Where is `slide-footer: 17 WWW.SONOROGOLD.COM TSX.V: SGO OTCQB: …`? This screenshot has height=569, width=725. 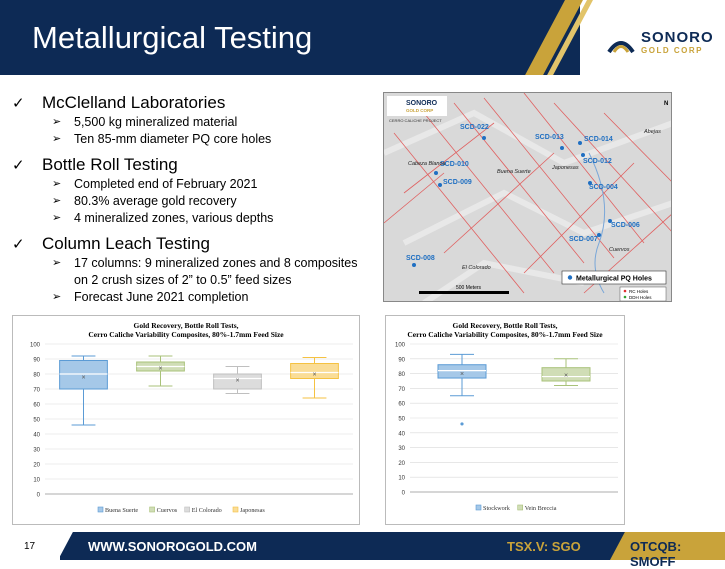
slide-footer: 17 WWW.SONOROGOLD.COM TSX.V: SGO OTCQB: … is located at coordinates (362, 548).